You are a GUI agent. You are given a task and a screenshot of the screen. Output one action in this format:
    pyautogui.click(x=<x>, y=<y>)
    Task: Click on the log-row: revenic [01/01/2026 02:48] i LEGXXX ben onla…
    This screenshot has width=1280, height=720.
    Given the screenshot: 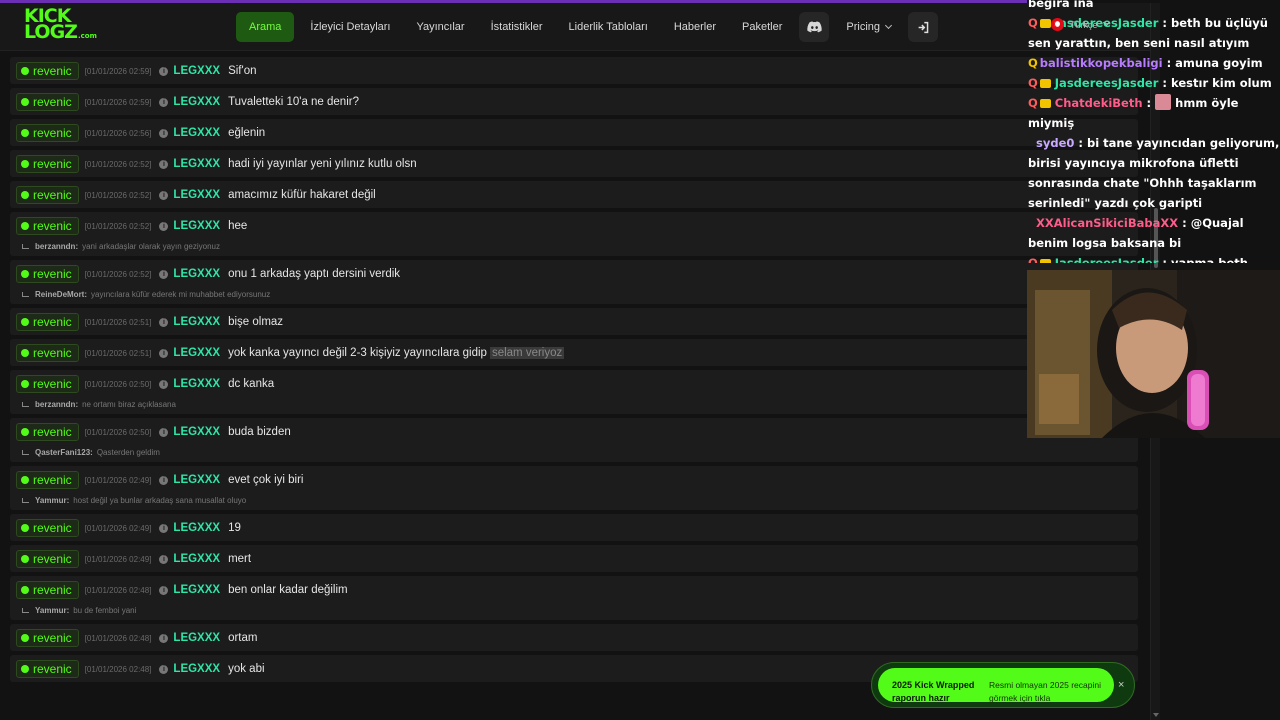 What is the action you would take?
    pyautogui.click(x=574, y=598)
    